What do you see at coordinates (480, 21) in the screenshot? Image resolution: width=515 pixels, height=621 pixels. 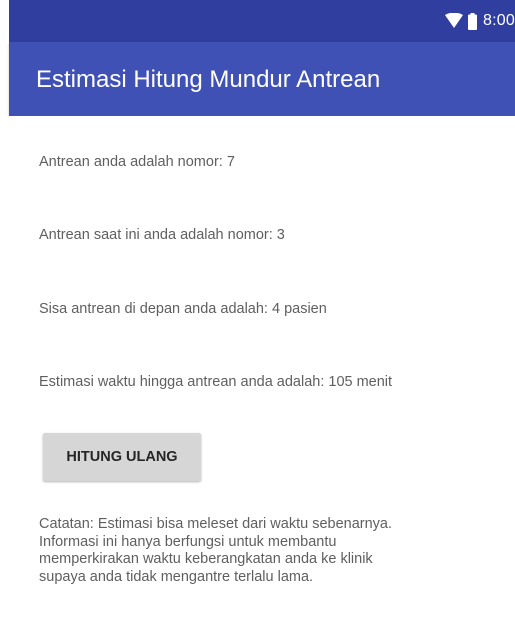 I see `status-icons: 8:00` at bounding box center [480, 21].